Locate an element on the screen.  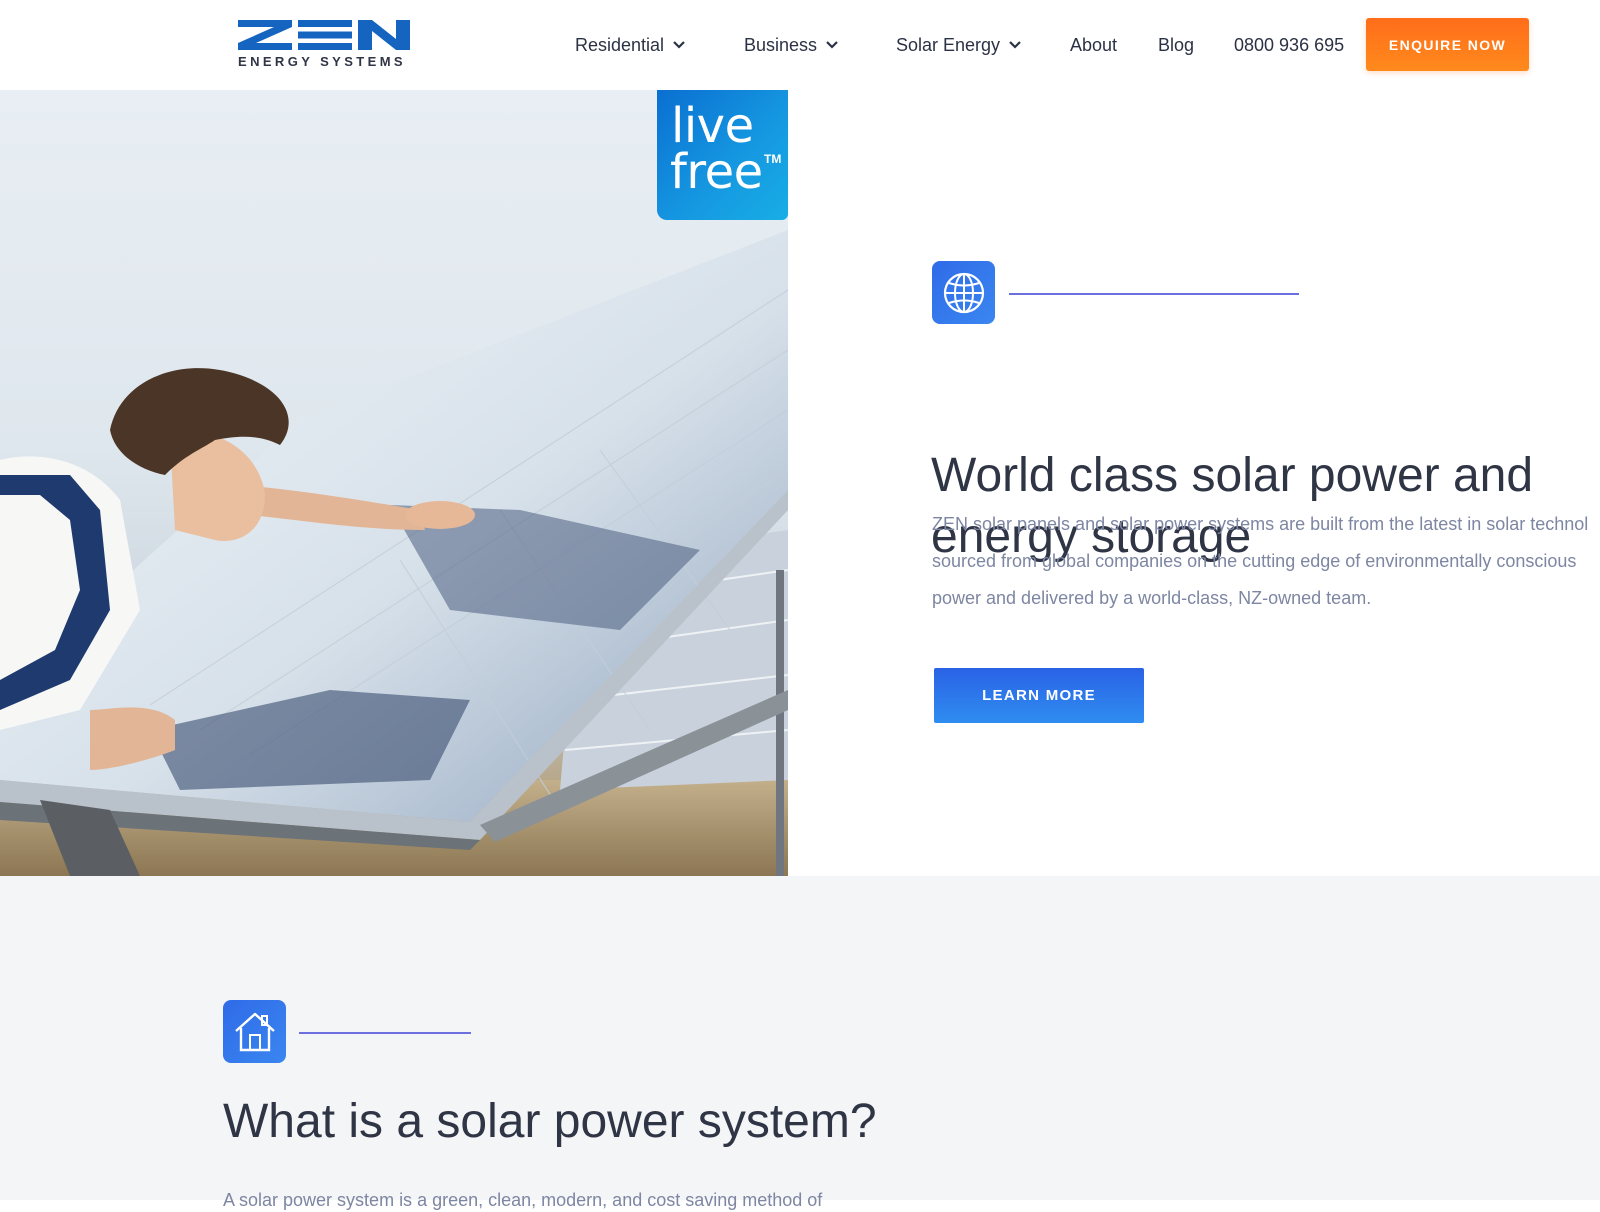
zen-logo: ENERGY SYSTEMS is located at coordinates (325, 46).